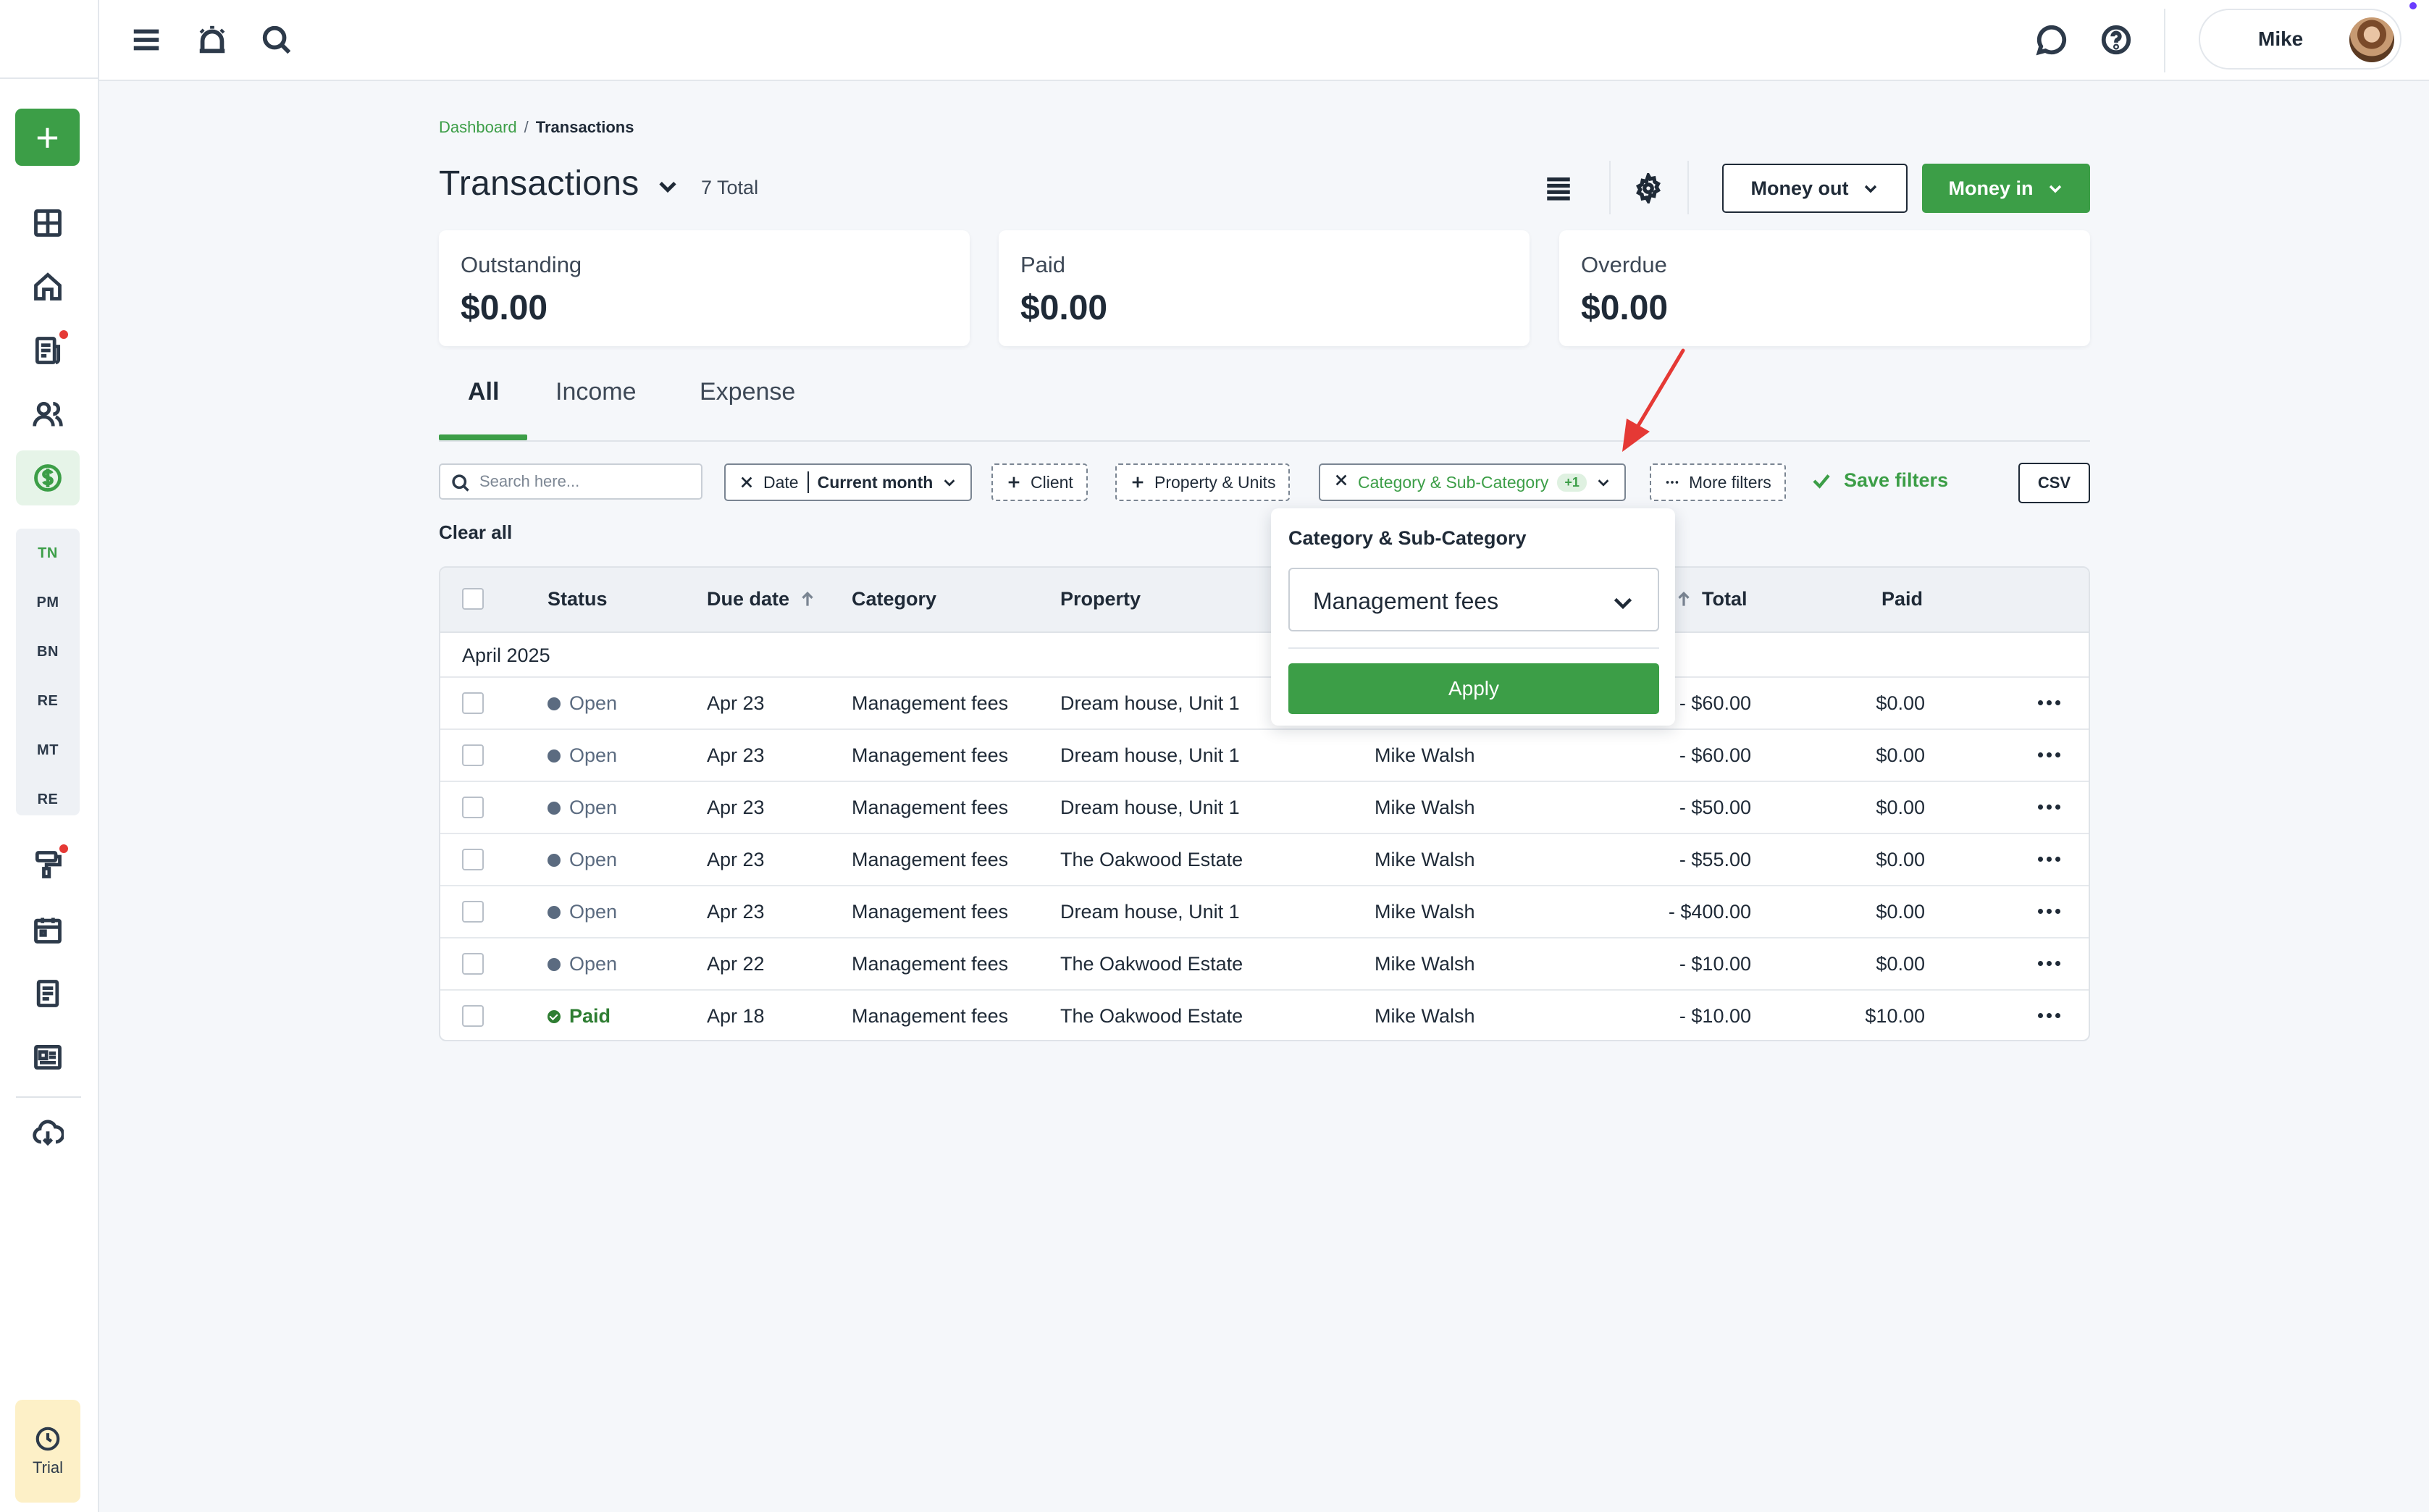  What do you see at coordinates (48, 414) in the screenshot?
I see `people-icon` at bounding box center [48, 414].